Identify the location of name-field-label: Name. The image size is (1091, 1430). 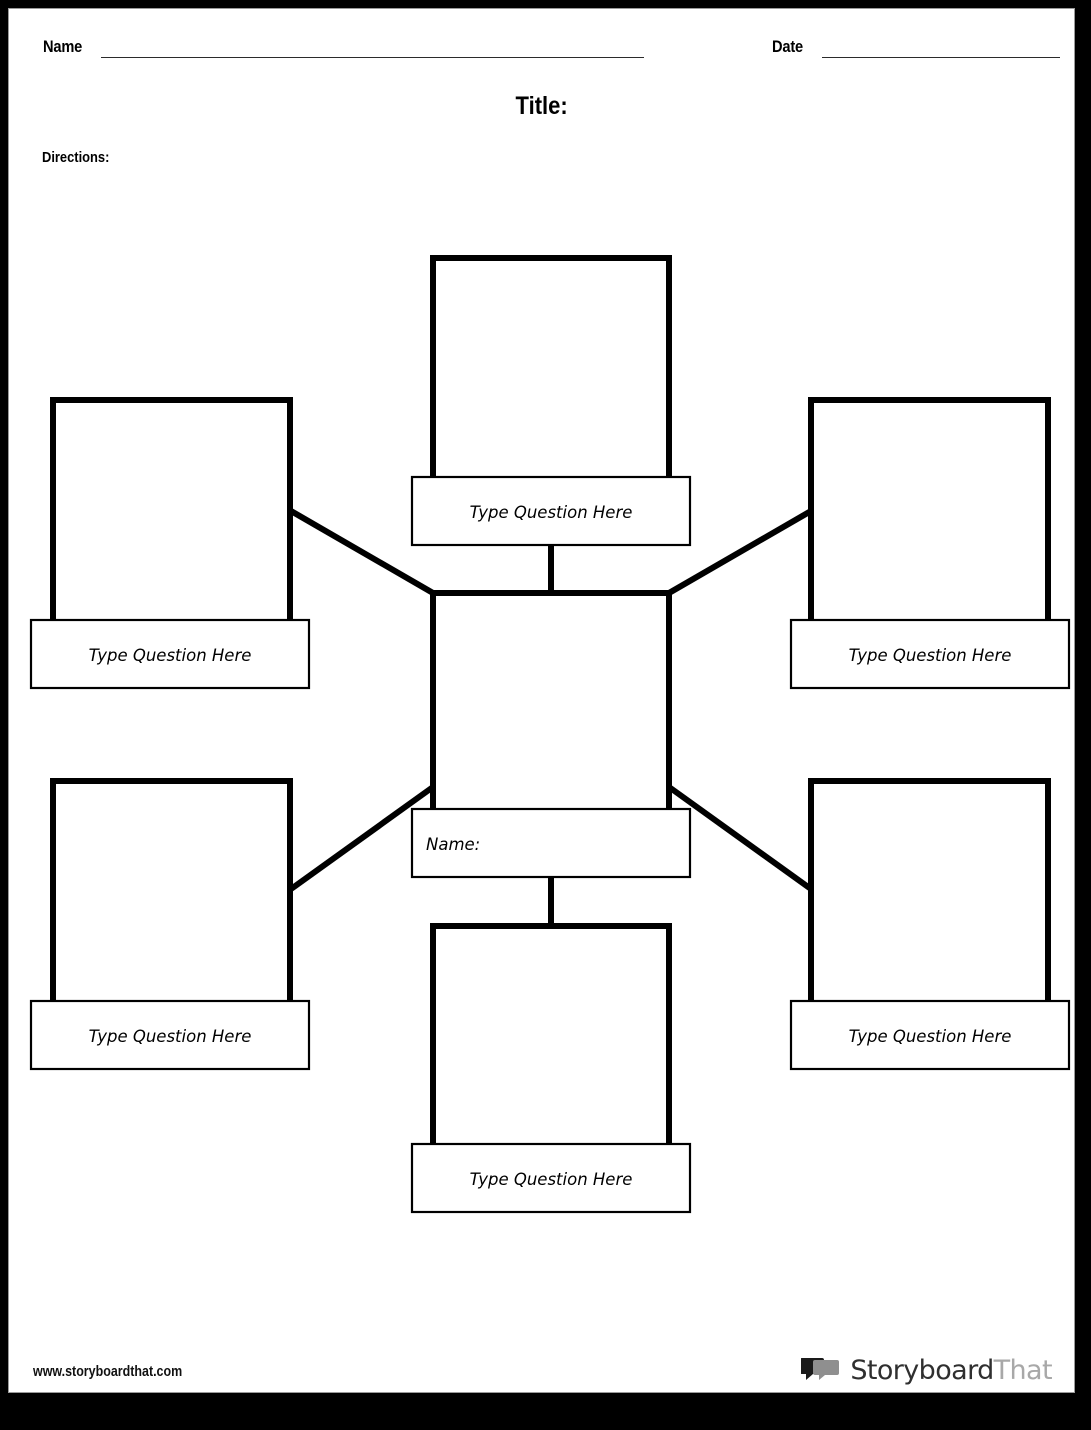
(63, 46).